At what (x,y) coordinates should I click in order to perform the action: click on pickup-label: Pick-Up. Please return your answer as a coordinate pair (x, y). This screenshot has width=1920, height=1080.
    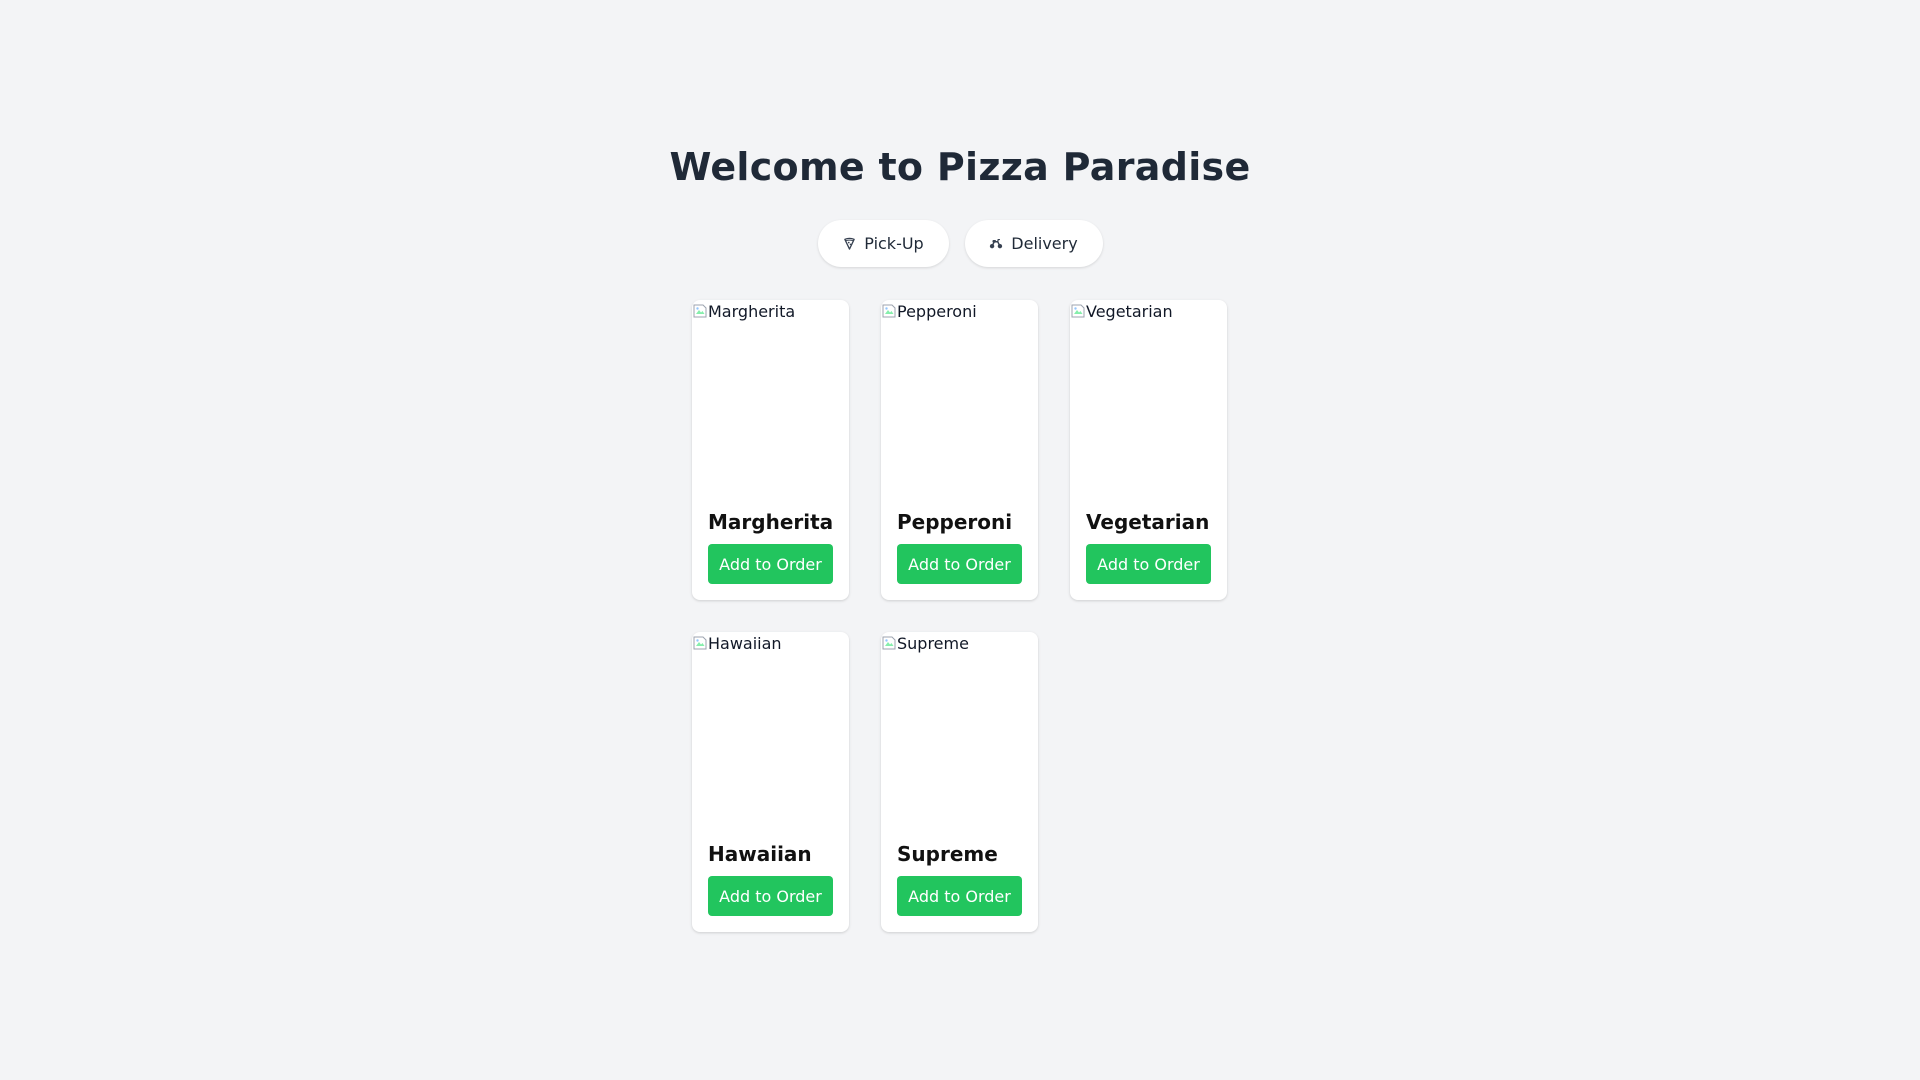
    Looking at the image, I should click on (894, 243).